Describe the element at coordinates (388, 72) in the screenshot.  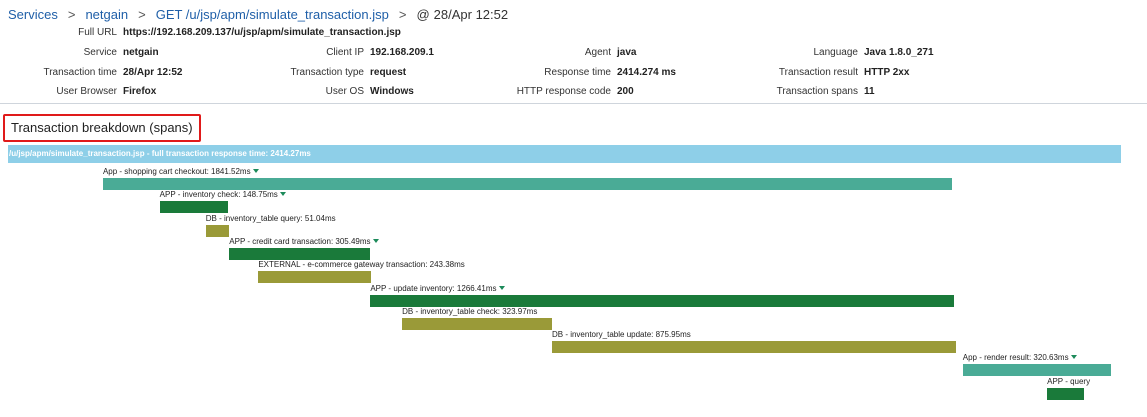
I see `transaction-type-value: request` at that location.